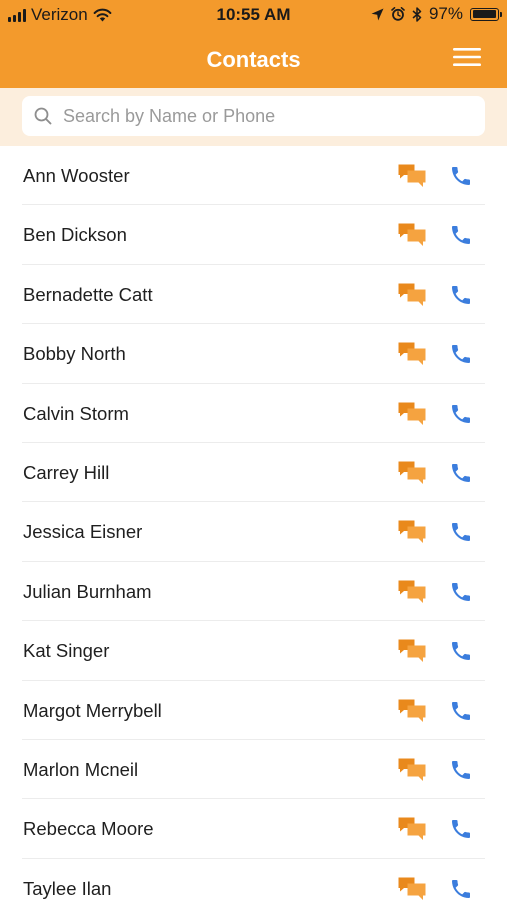  What do you see at coordinates (88, 829) in the screenshot?
I see `contact-name: Rebecca Moore` at bounding box center [88, 829].